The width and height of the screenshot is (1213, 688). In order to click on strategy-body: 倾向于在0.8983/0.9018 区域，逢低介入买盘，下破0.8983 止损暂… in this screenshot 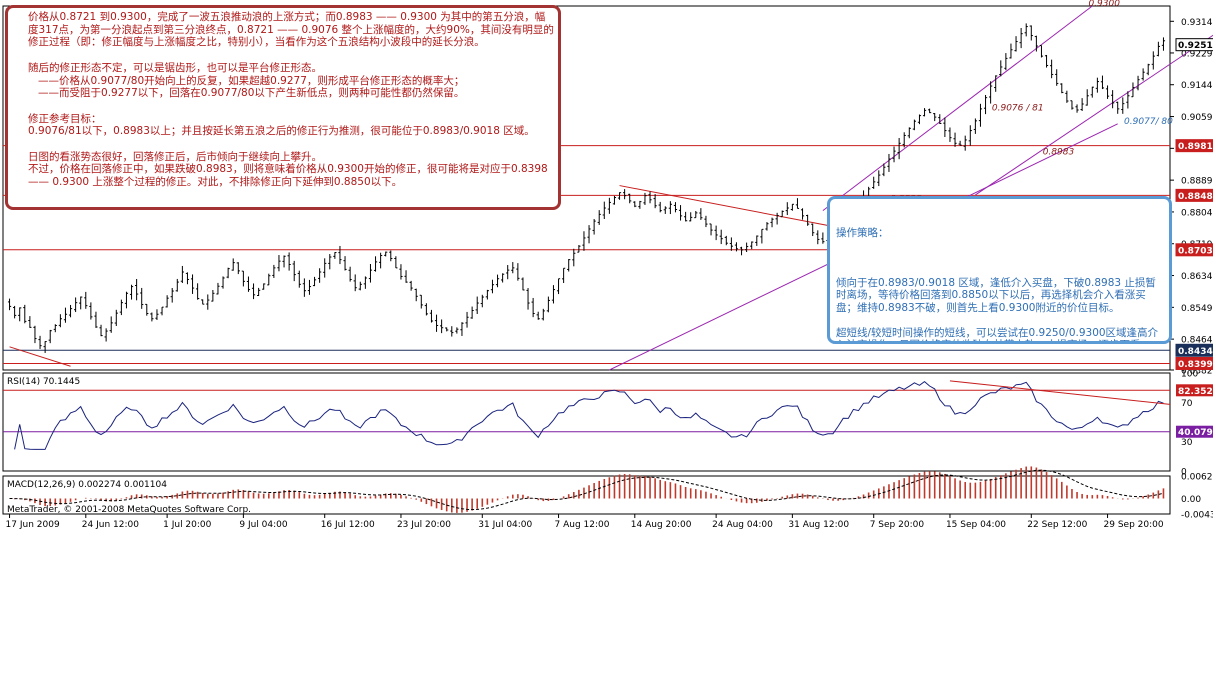, I will do `click(997, 309)`.